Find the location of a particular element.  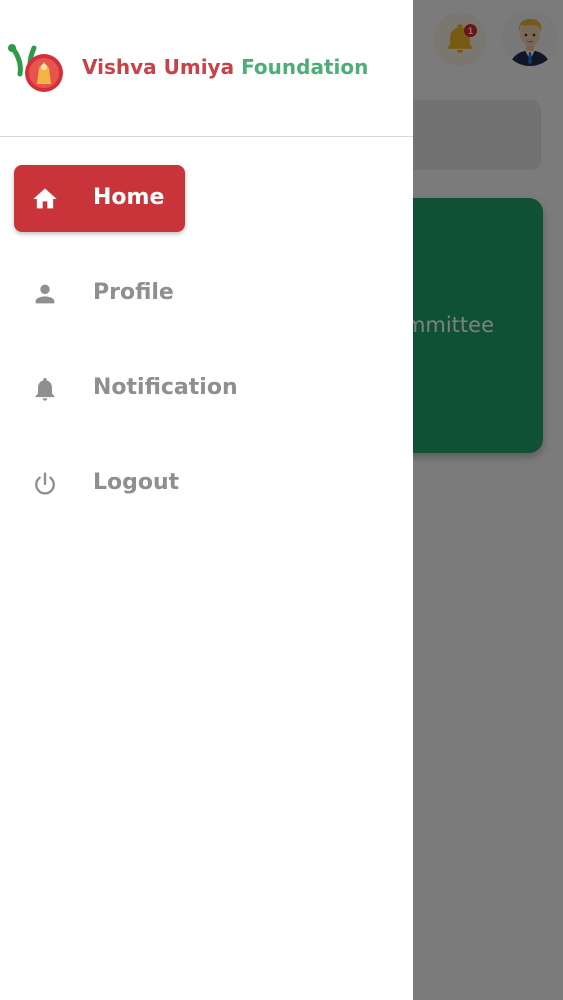

brand-name: Vishva Umiya Foundation is located at coordinates (225, 67).